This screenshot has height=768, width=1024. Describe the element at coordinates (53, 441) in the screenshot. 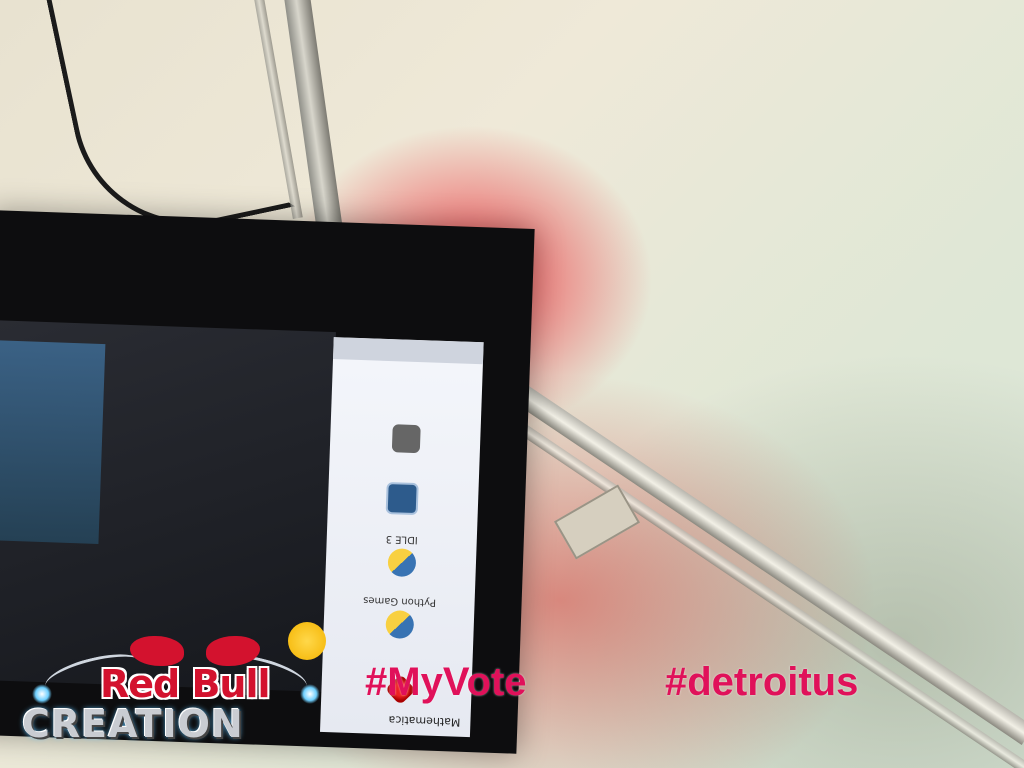

I see `monitor-blue-area` at that location.